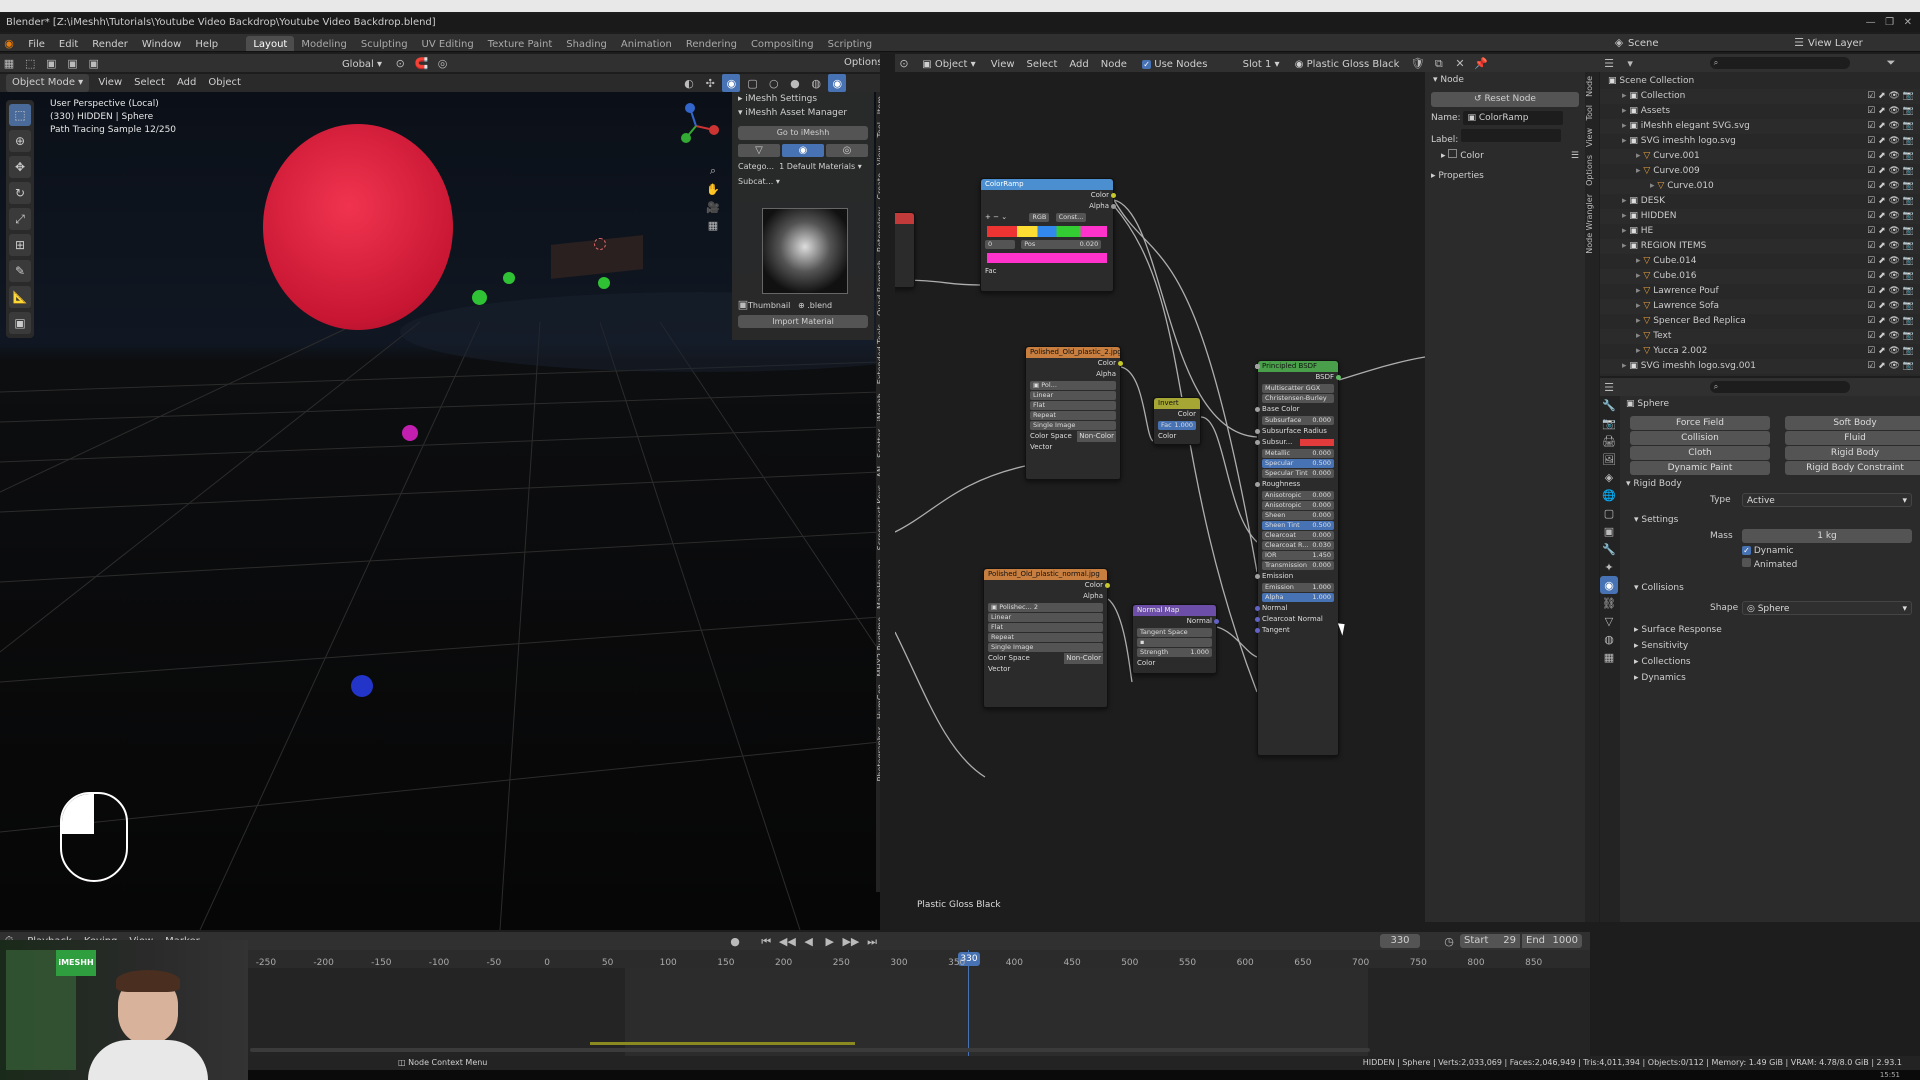 This screenshot has width=1920, height=1080. I want to click on outliner-item: ▸ ▣ HE ☑ ⬈ 👁 📷, so click(1760, 231).